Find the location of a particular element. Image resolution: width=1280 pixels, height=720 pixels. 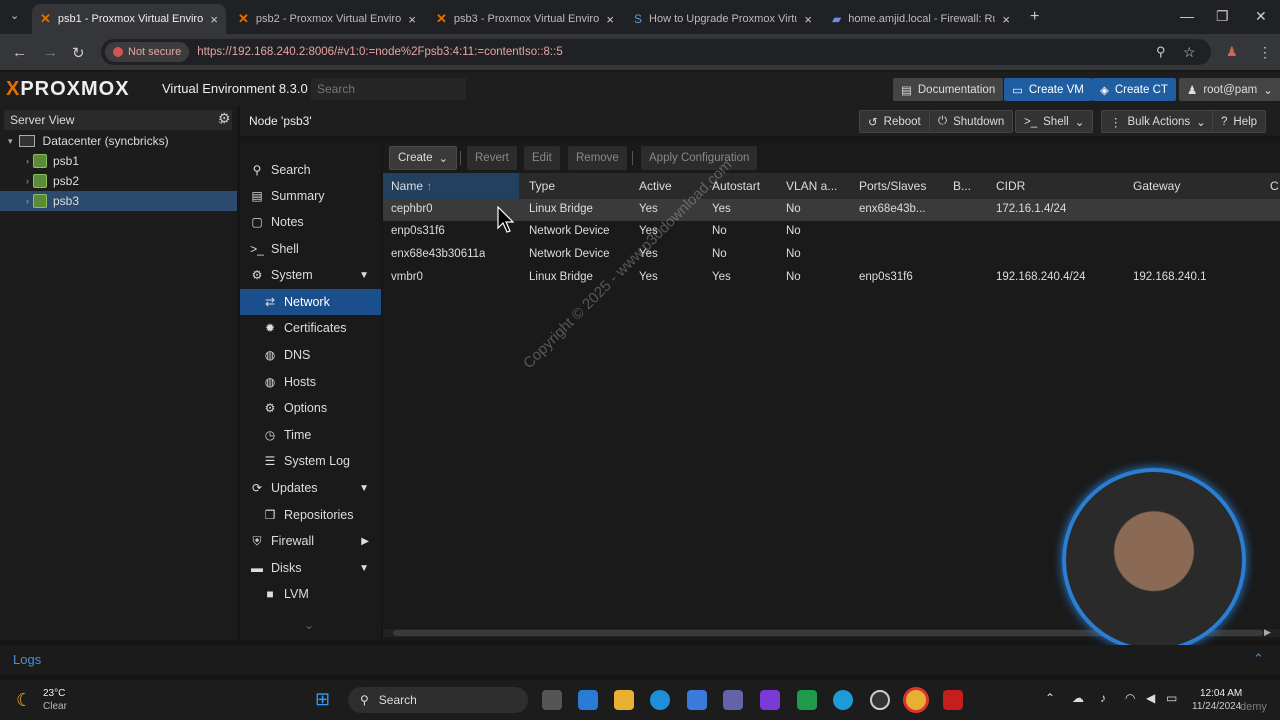

browser-tab-1: ✕ psb1 - Proxmox Virtual Environ × is located at coordinates (129, 19).